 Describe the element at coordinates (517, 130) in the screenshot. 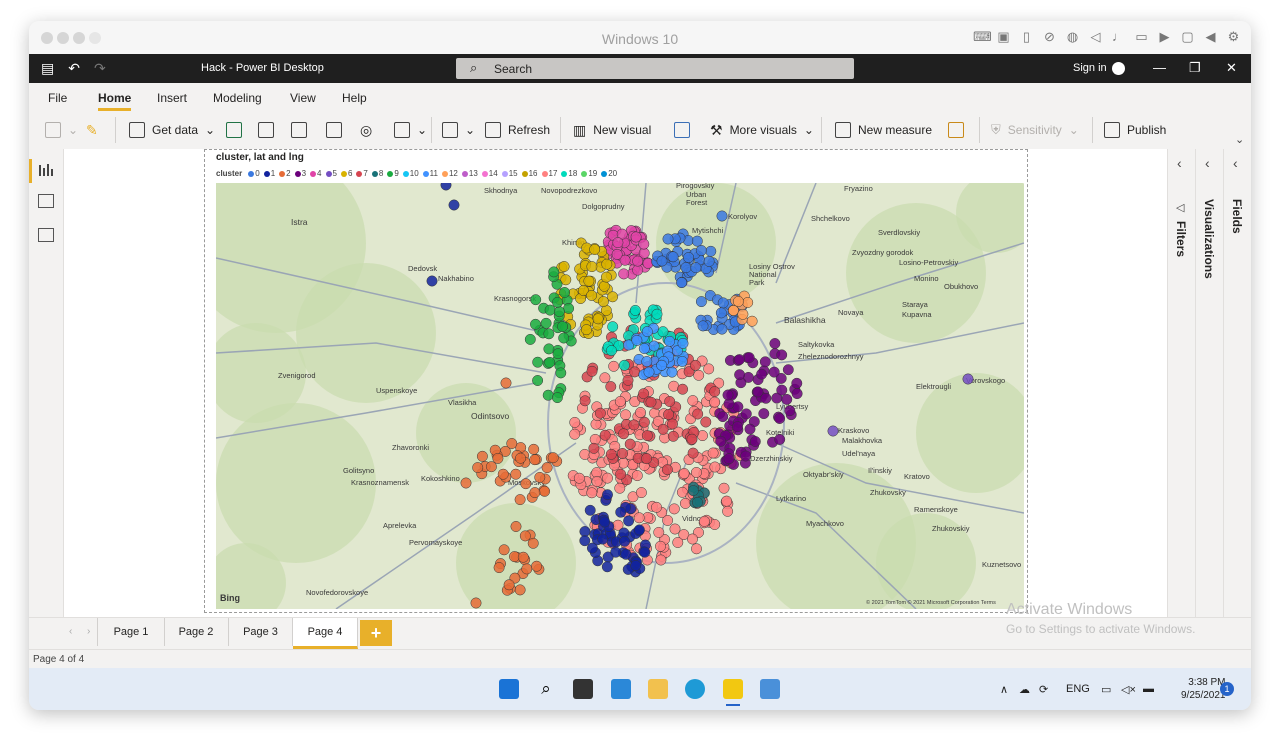

I see `refresh-button: Refresh` at that location.